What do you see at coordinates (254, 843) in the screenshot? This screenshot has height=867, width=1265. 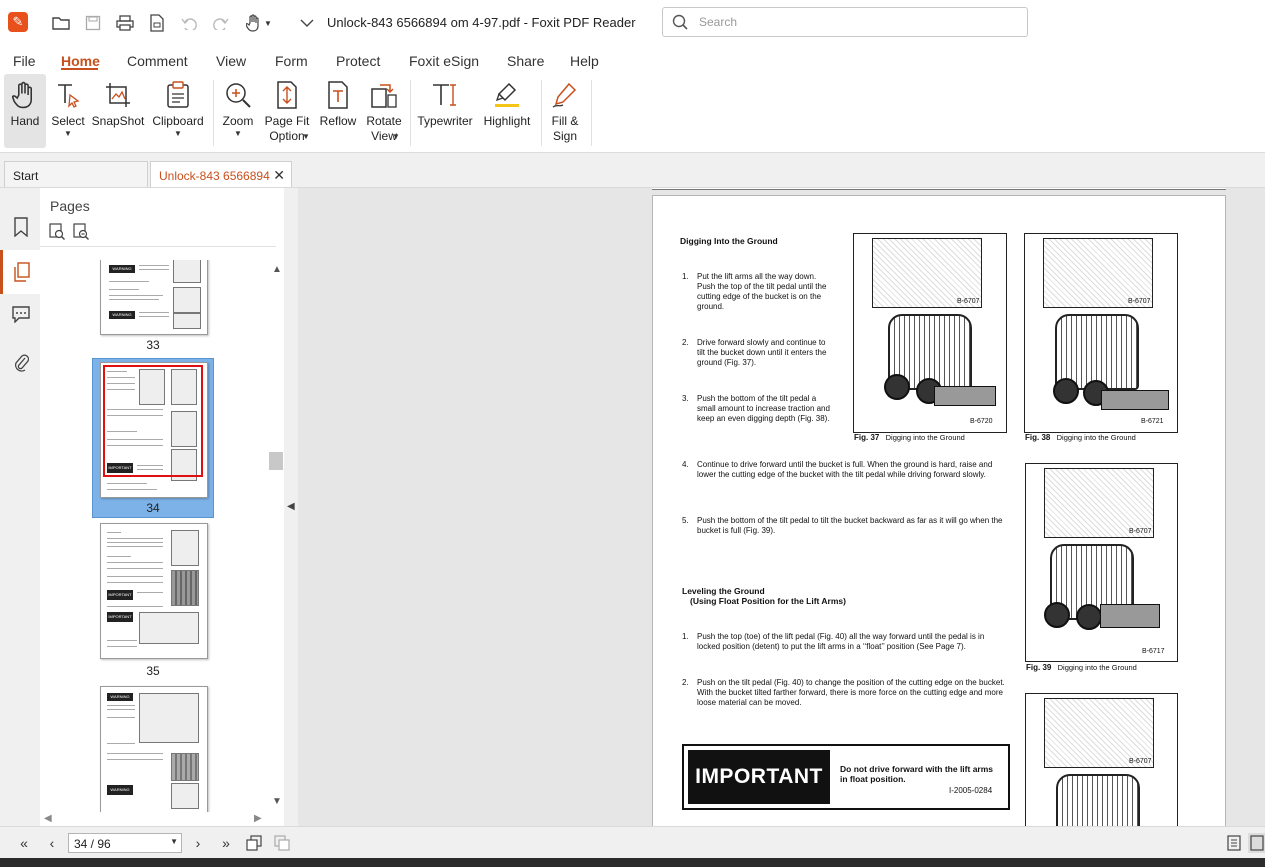 I see `previous-view-icon` at bounding box center [254, 843].